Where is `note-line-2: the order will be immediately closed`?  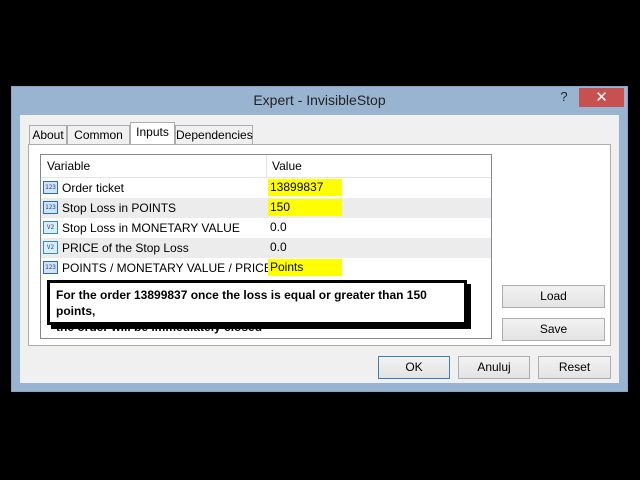
note-line-2: the order will be immediately closed is located at coordinates (159, 327).